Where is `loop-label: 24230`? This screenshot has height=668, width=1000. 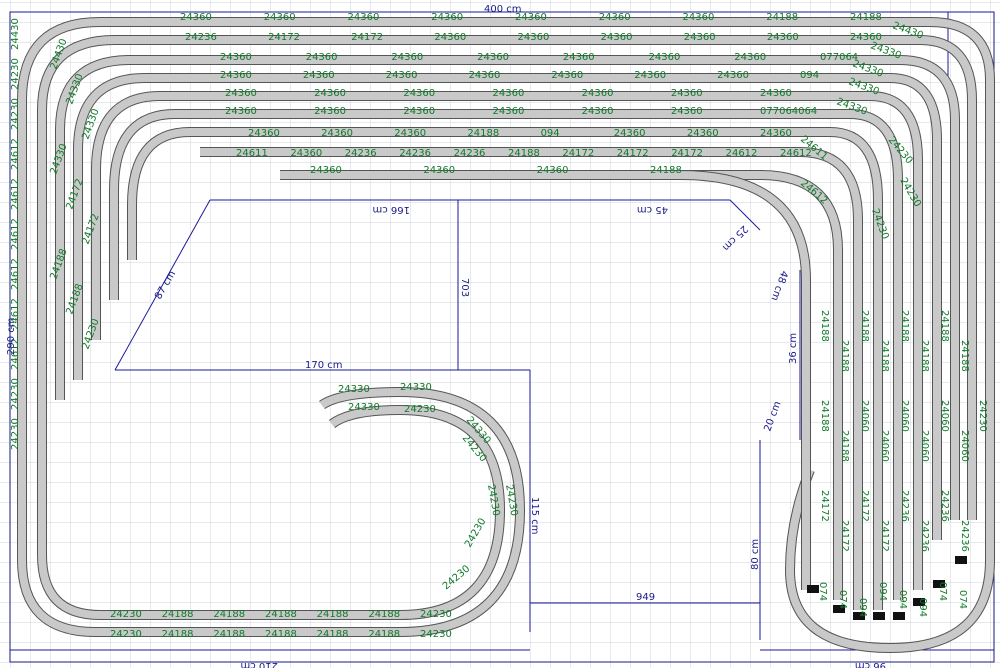
loop-label: 24230 is located at coordinates (420, 409).